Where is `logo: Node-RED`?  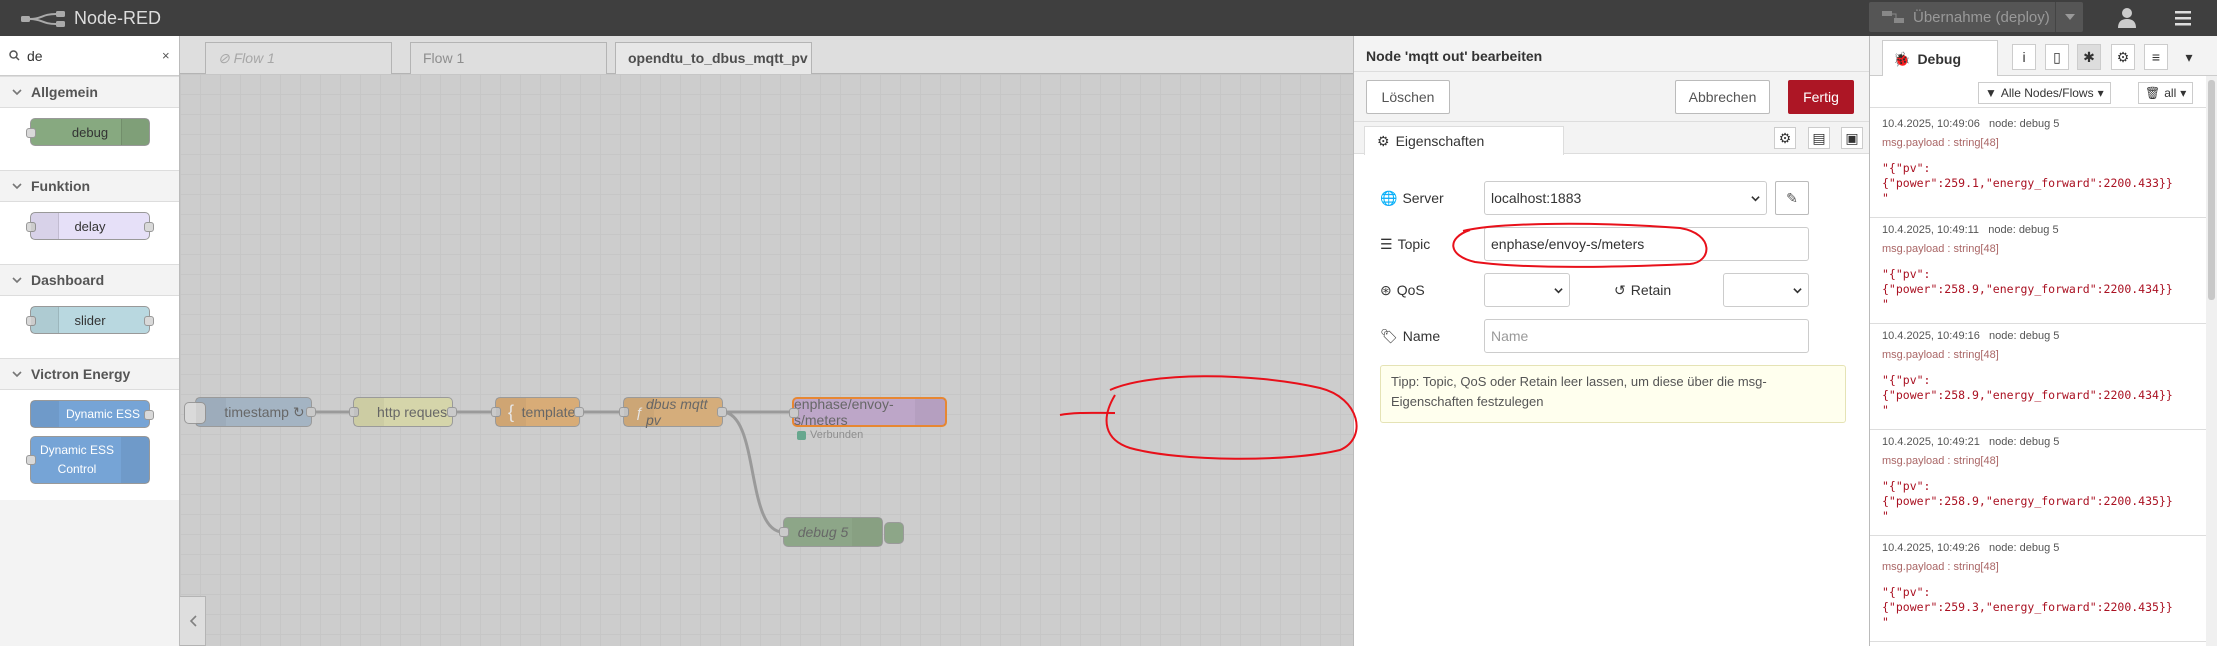
logo: Node-RED is located at coordinates (90, 18).